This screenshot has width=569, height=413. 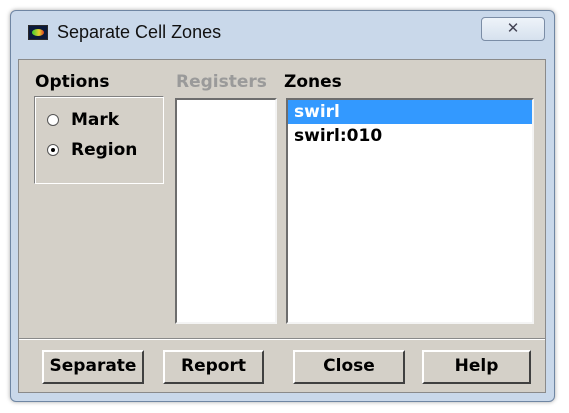 I want to click on radio-mark-label: Mark, so click(x=95, y=120).